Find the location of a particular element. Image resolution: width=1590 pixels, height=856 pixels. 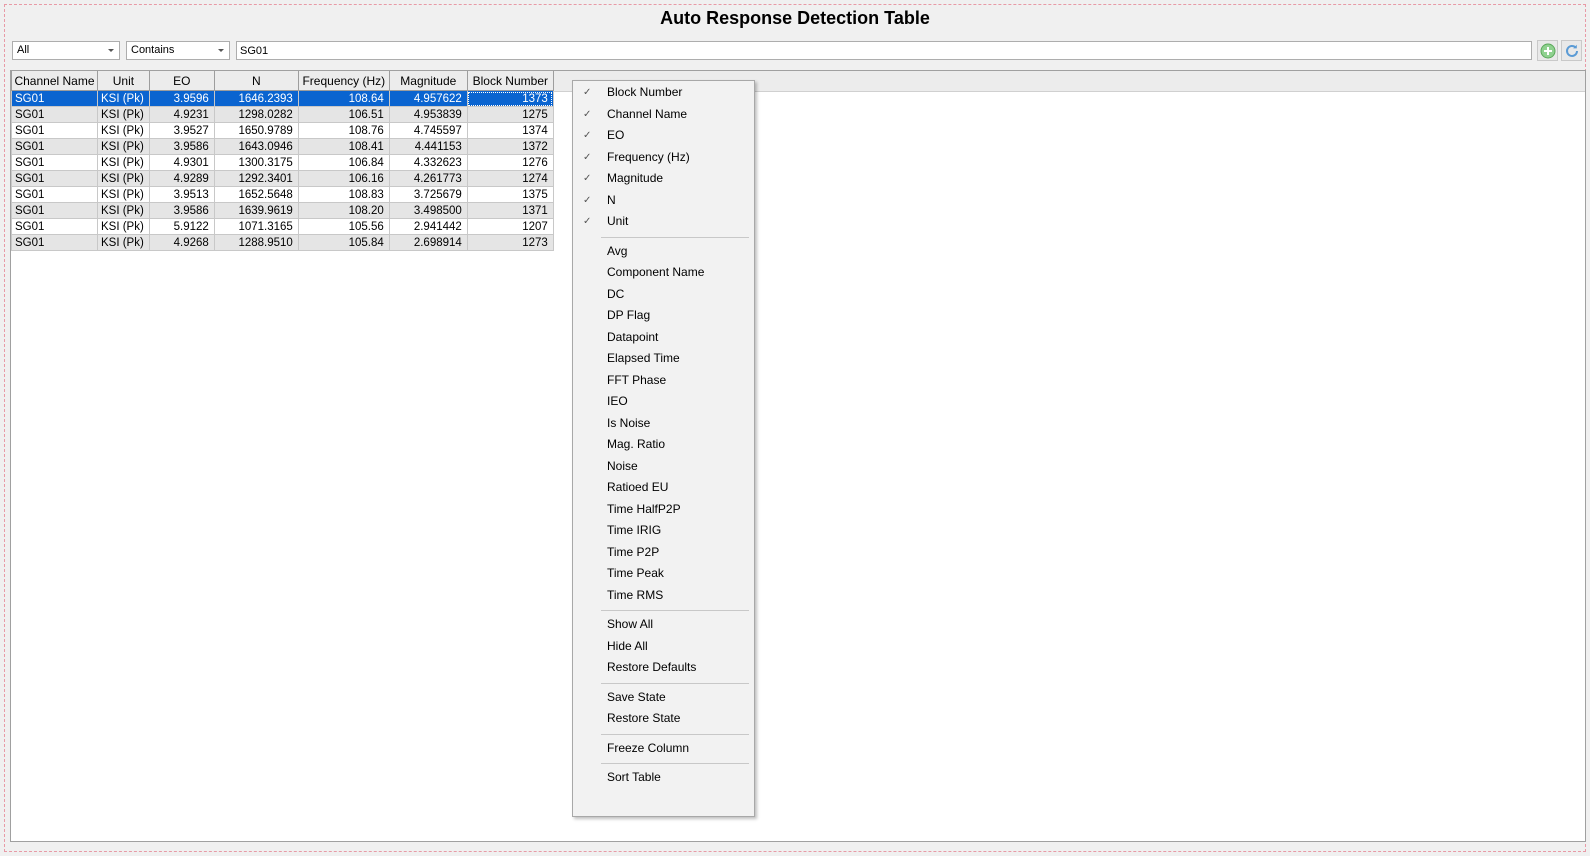

menu-item-n: ✓ N is located at coordinates (663, 200).